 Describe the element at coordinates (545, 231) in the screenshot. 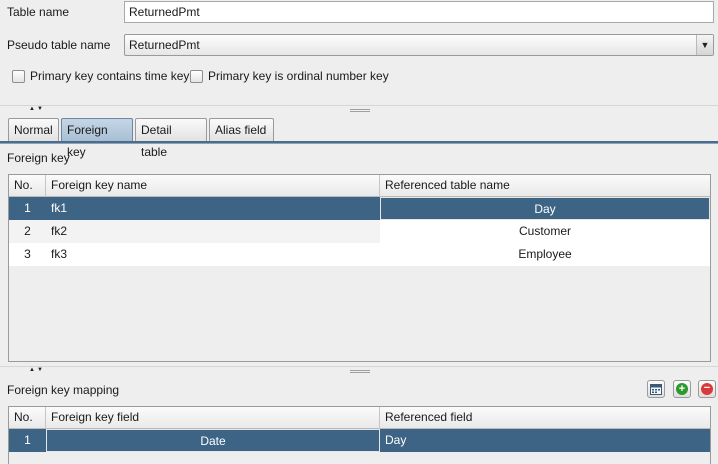

I see `referenced-table-cell: Customer` at that location.